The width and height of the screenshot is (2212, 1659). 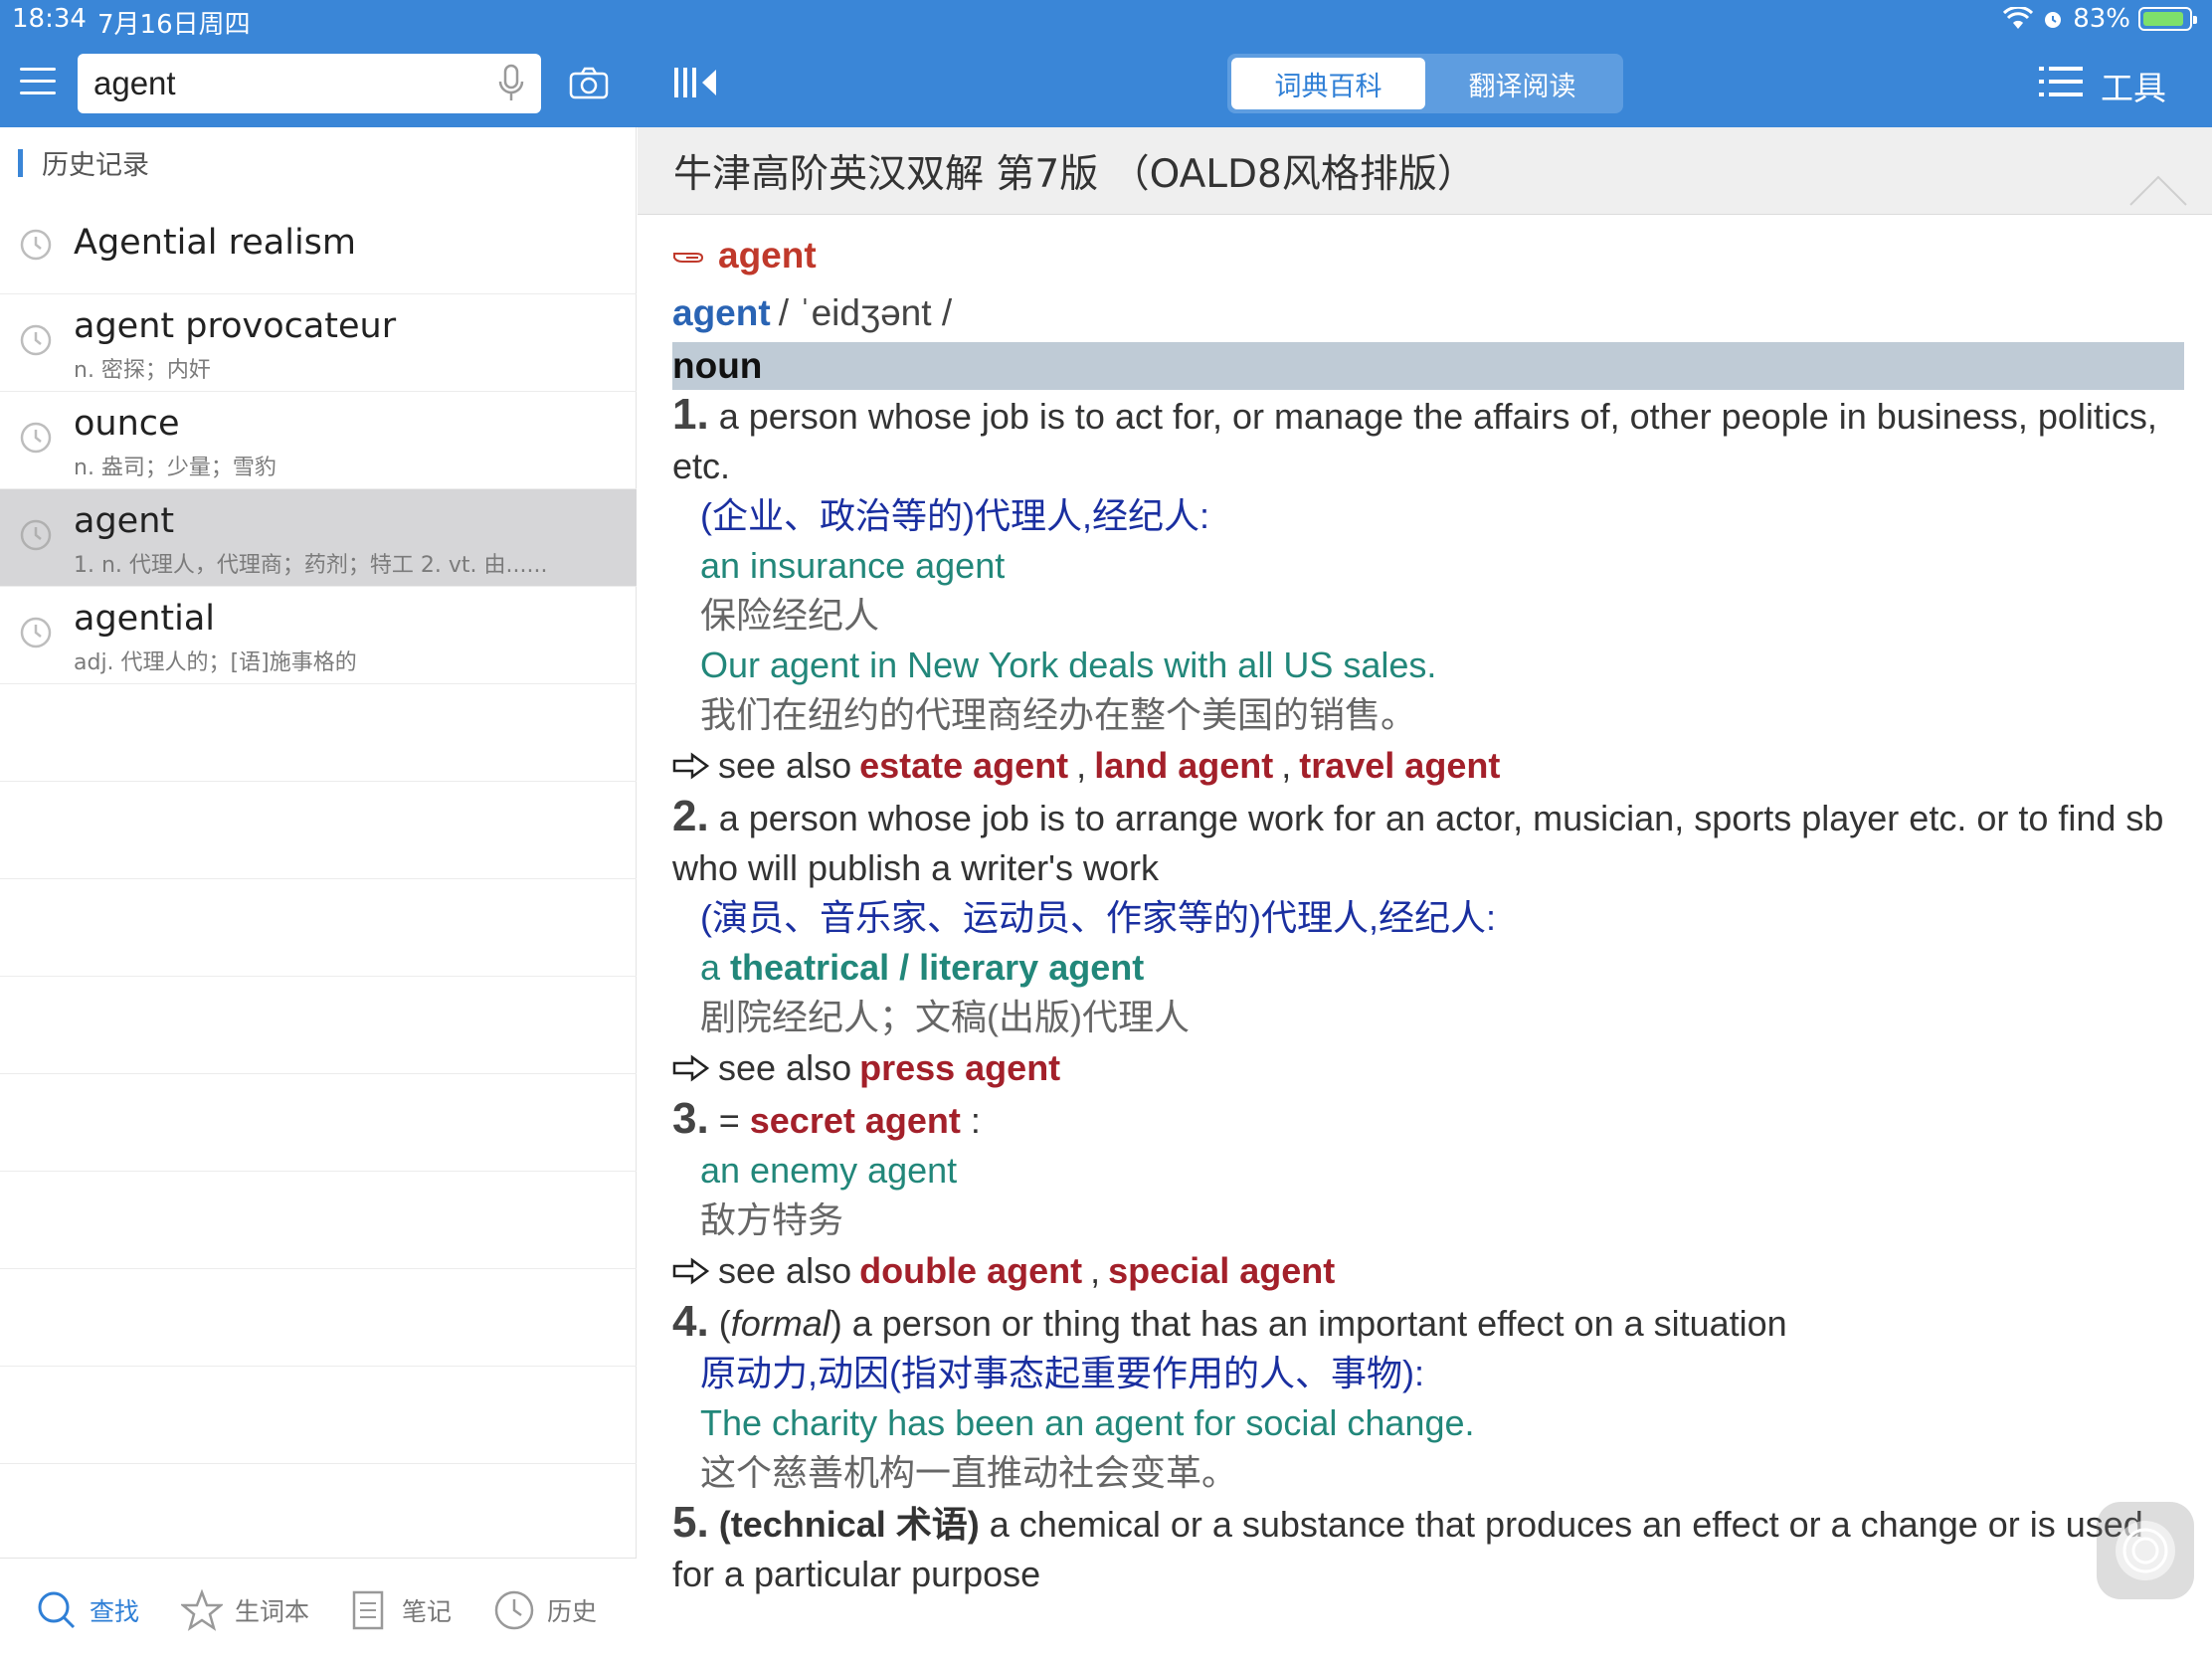 I want to click on camera-icon, so click(x=589, y=83).